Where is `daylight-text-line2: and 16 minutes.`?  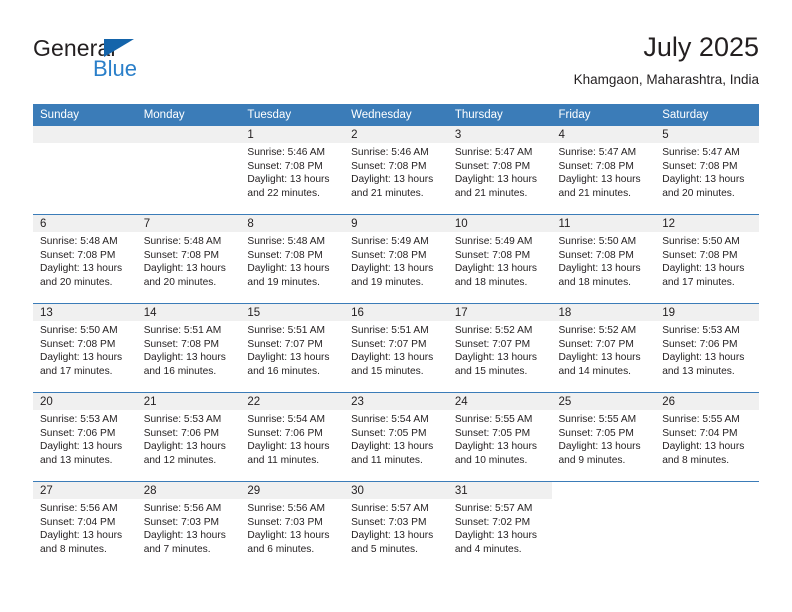
daylight-text-line2: and 16 minutes. is located at coordinates (283, 371).